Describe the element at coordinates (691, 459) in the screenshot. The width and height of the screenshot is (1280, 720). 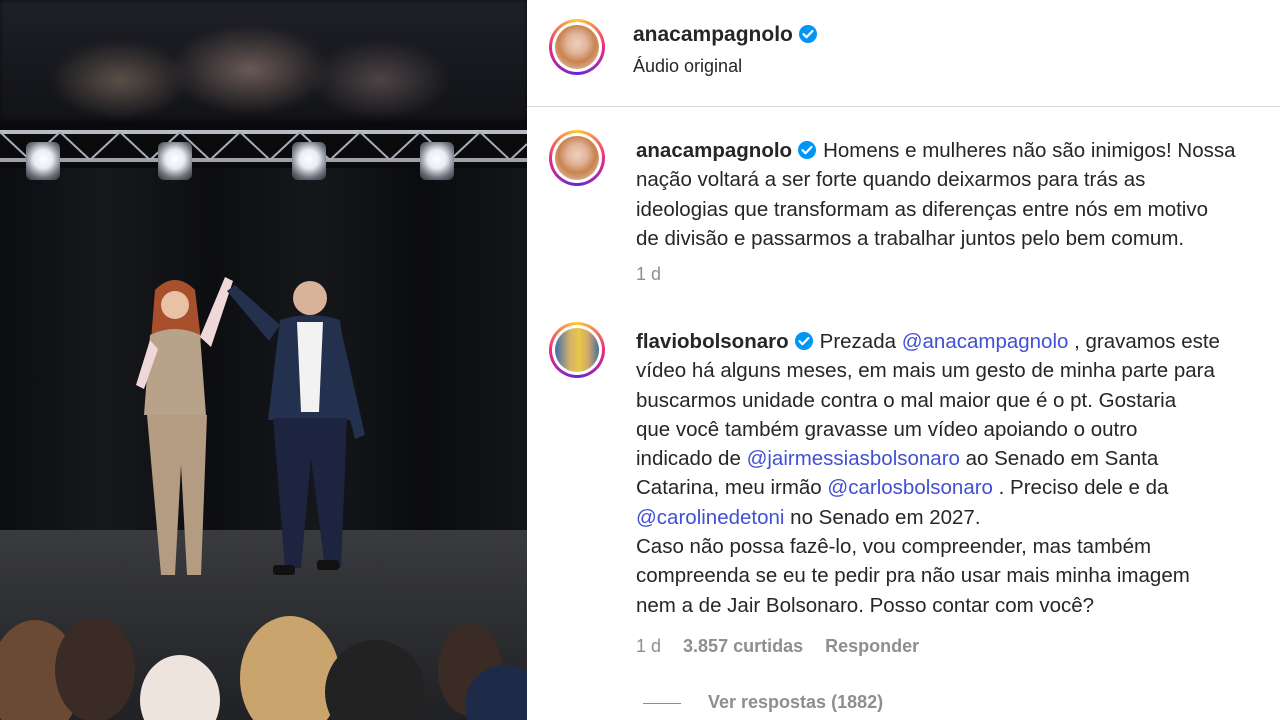
I see `comment-text: indicado de` at that location.